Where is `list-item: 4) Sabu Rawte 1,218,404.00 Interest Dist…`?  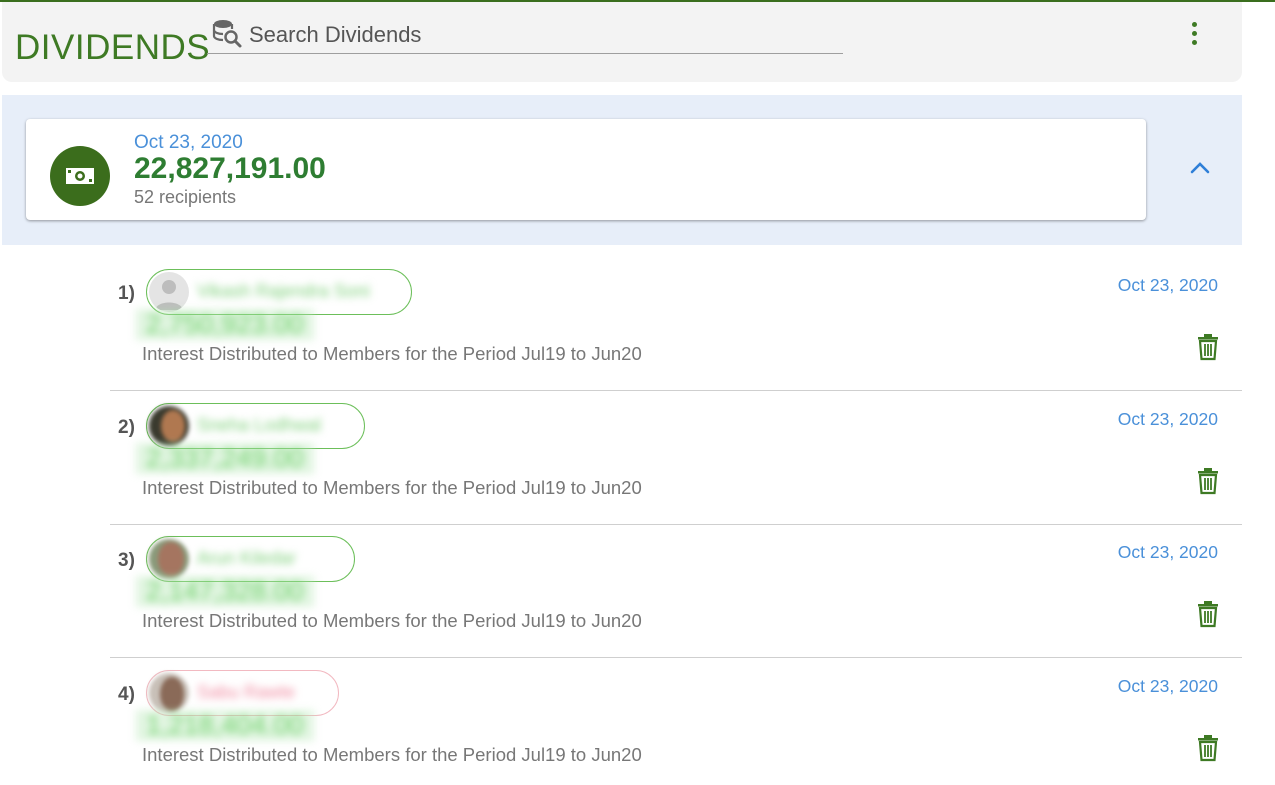 list-item: 4) Sabu Rawte 1,218,404.00 Interest Dist… is located at coordinates (676, 721).